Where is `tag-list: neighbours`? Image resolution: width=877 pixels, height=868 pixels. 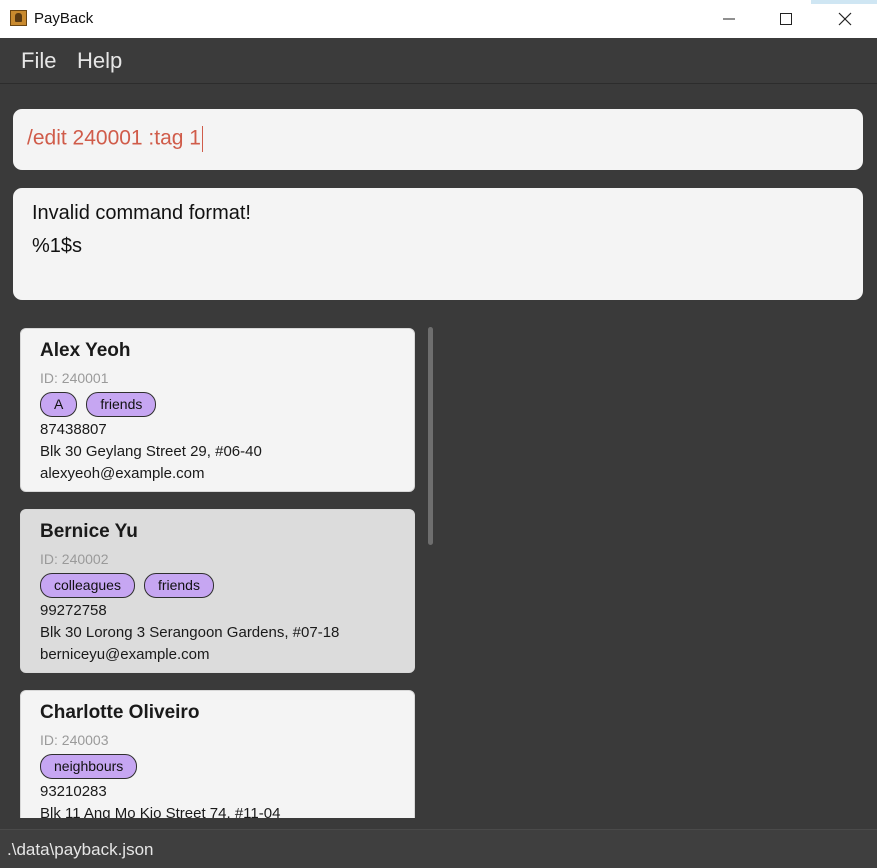
tag-list: neighbours is located at coordinates (89, 766).